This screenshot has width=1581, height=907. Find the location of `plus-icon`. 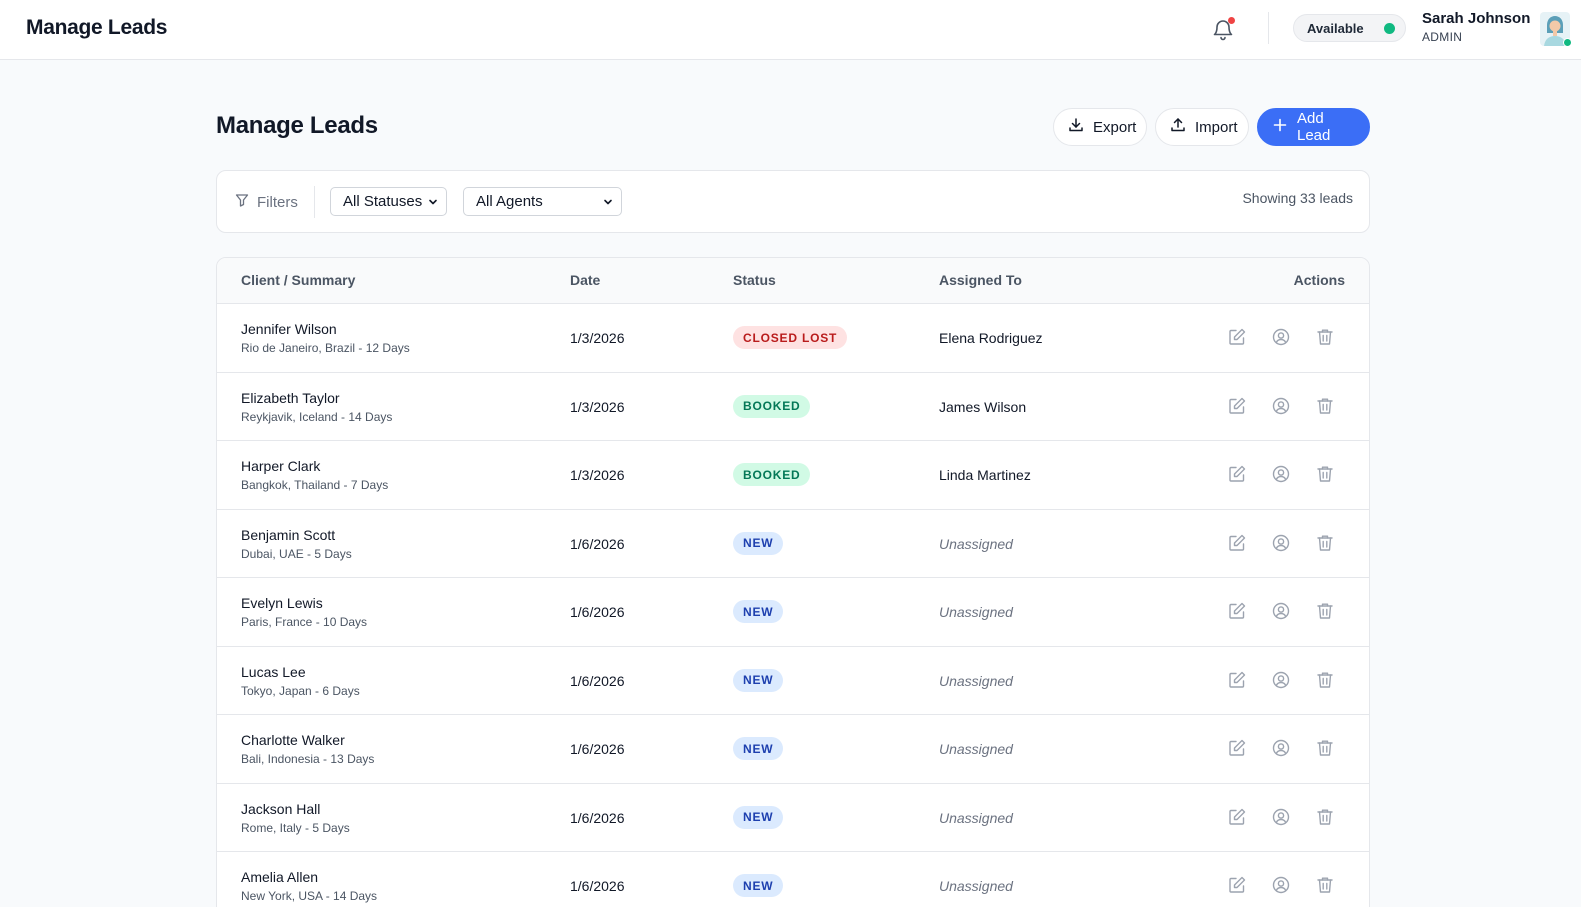

plus-icon is located at coordinates (1280, 127).